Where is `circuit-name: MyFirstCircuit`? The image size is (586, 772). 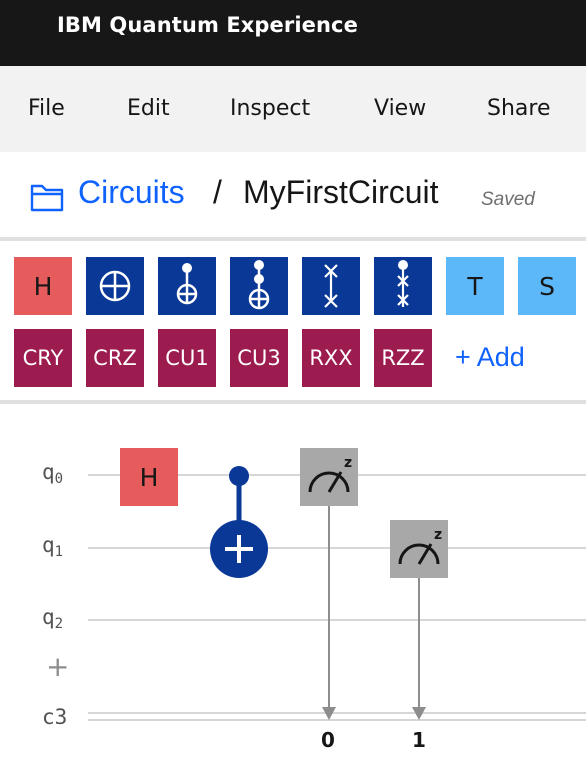
circuit-name: MyFirstCircuit is located at coordinates (341, 192).